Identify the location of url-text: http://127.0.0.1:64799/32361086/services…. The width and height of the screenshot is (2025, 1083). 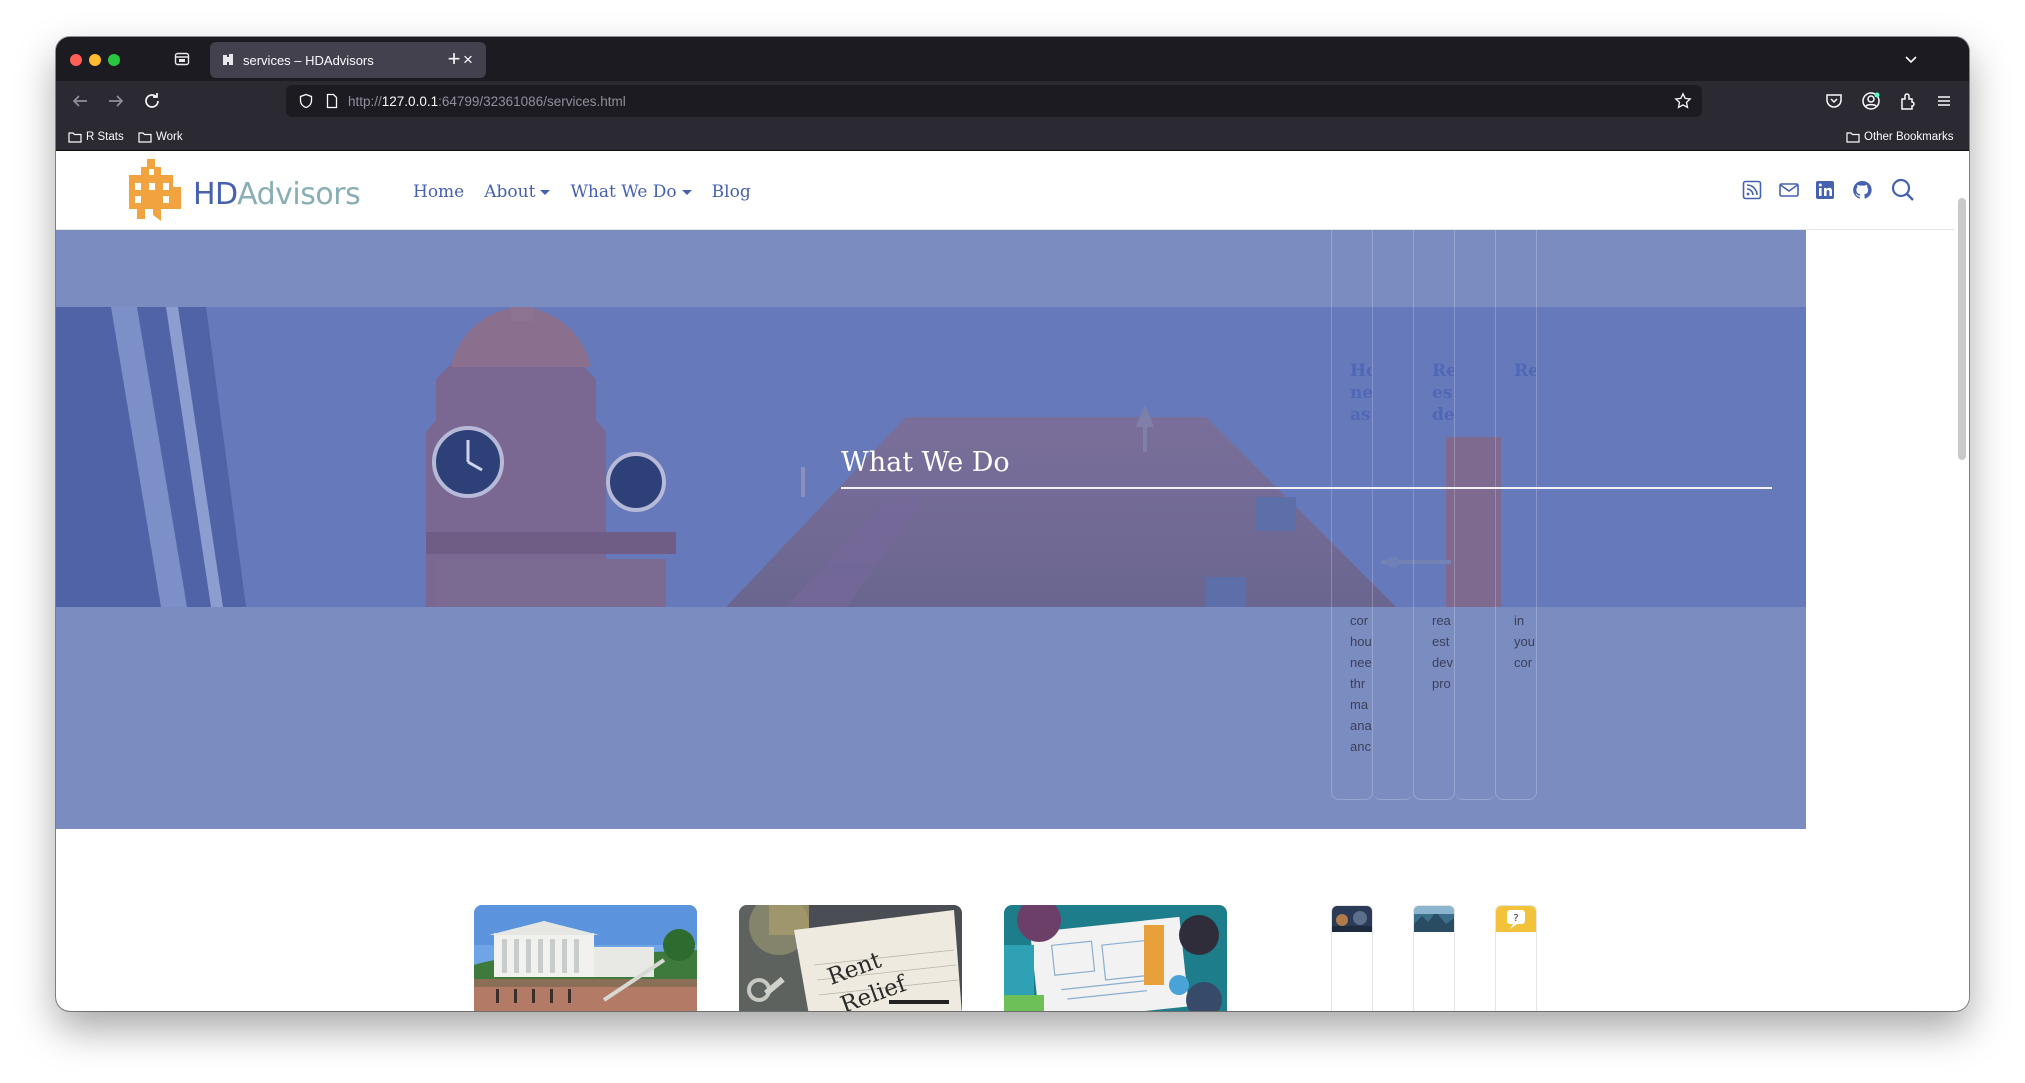
(487, 101).